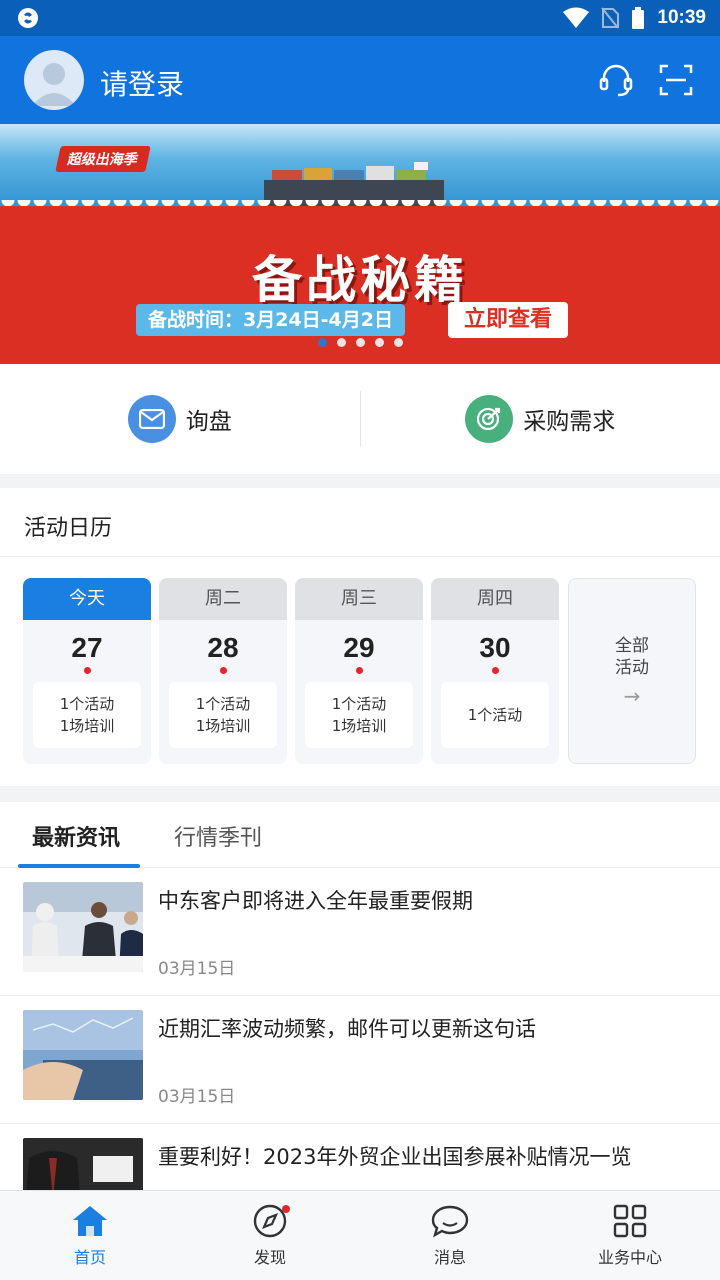 This screenshot has width=720, height=1280. What do you see at coordinates (270, 320) in the screenshot?
I see `banner-time-text: 备战时间：3月24日-4月2日` at bounding box center [270, 320].